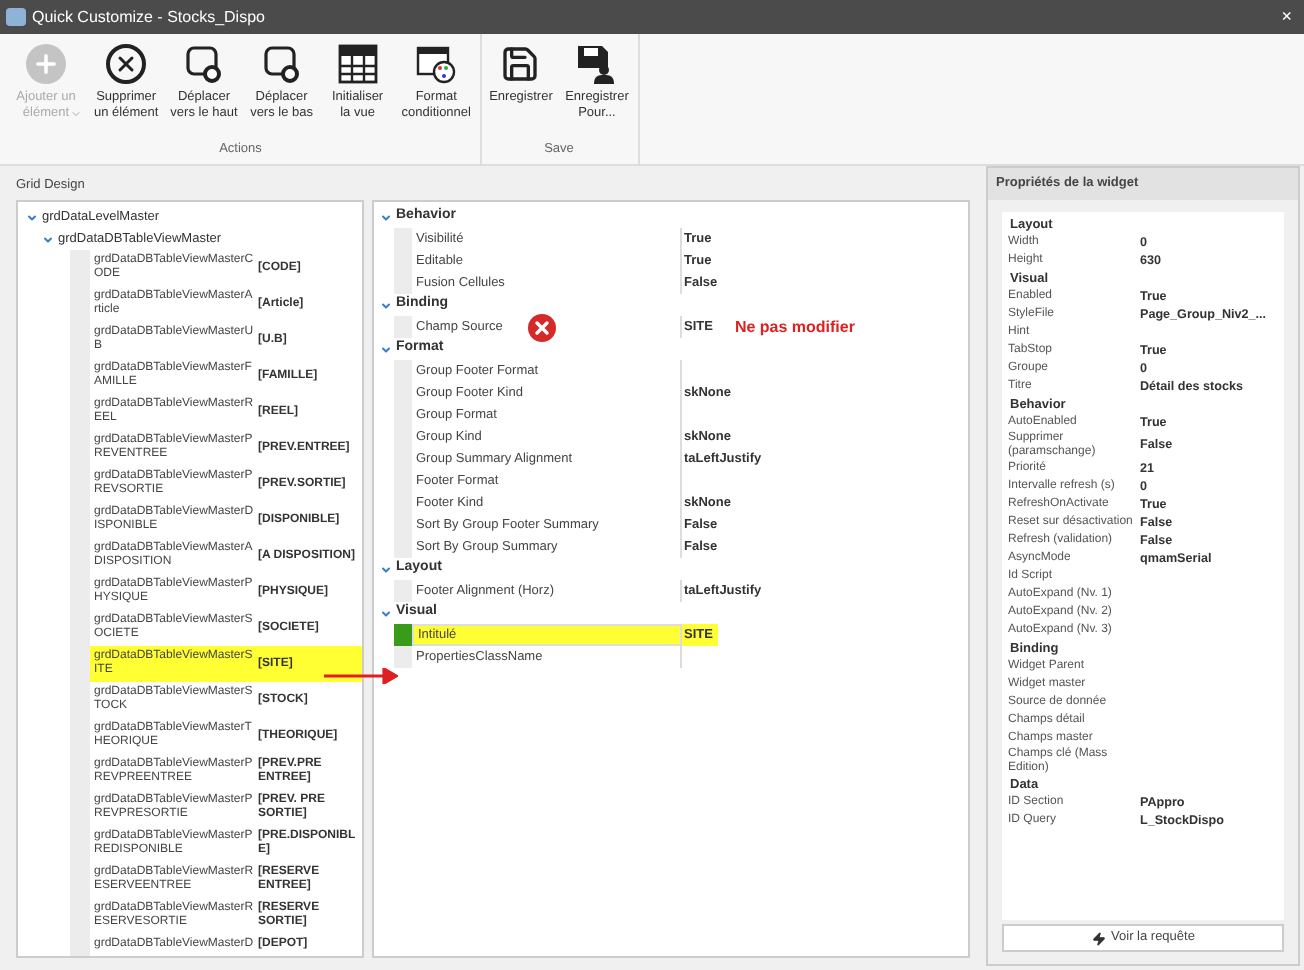 The image size is (1304, 970). I want to click on save-icon, so click(520, 64).